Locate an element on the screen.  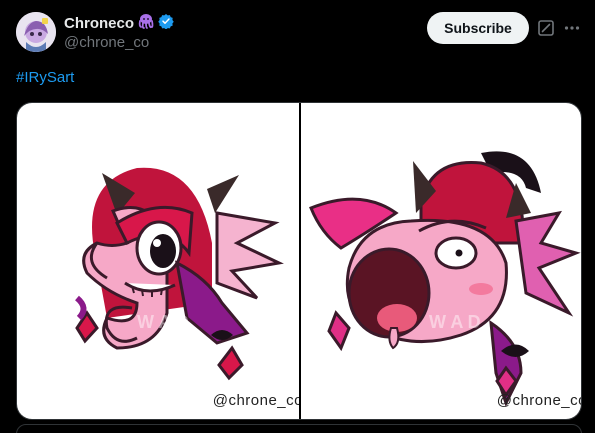
watermark-text-2: W A D is located at coordinates (455, 322).